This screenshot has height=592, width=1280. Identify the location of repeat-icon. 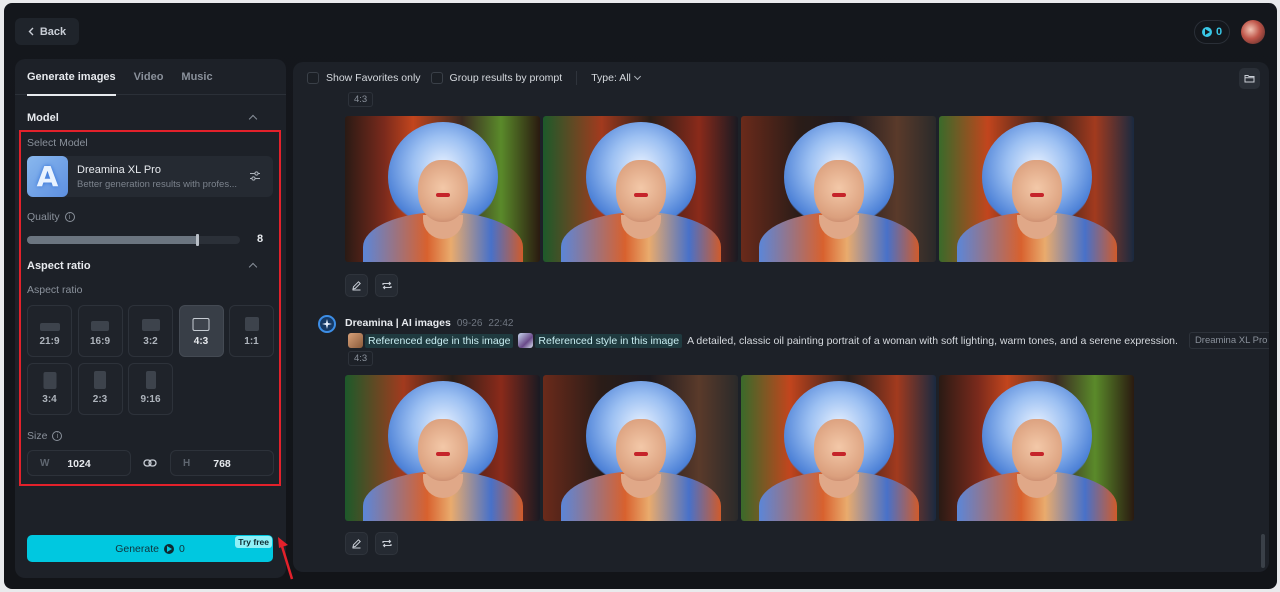
(386, 285).